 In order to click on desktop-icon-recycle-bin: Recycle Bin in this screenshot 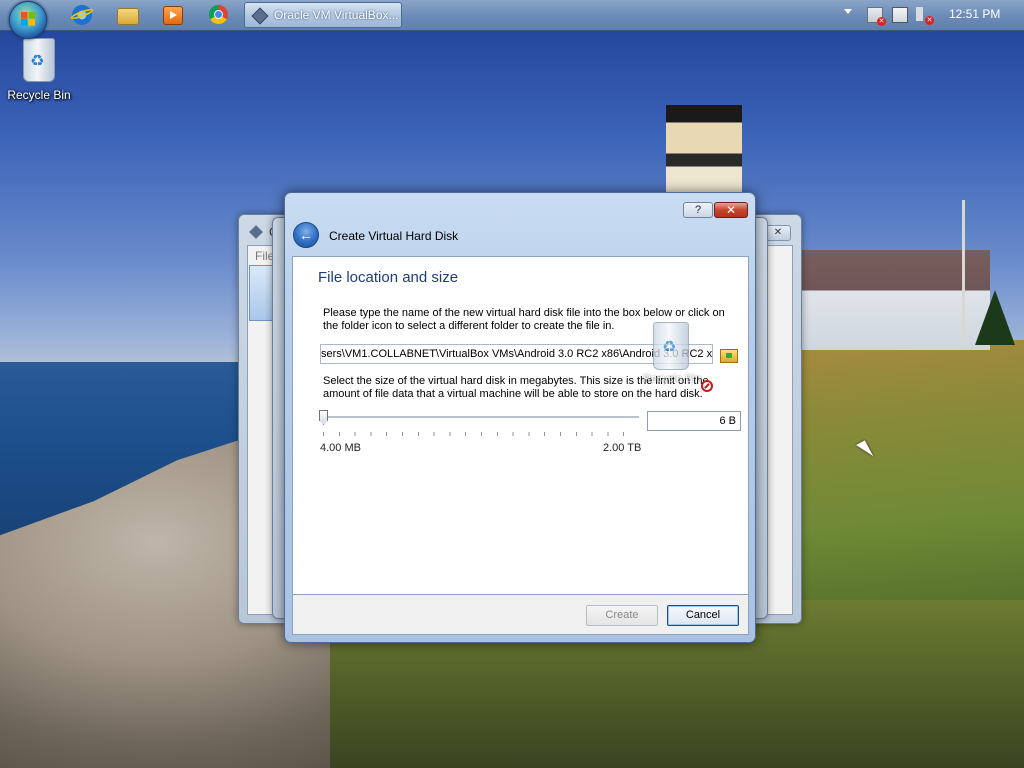, I will do `click(39, 70)`.